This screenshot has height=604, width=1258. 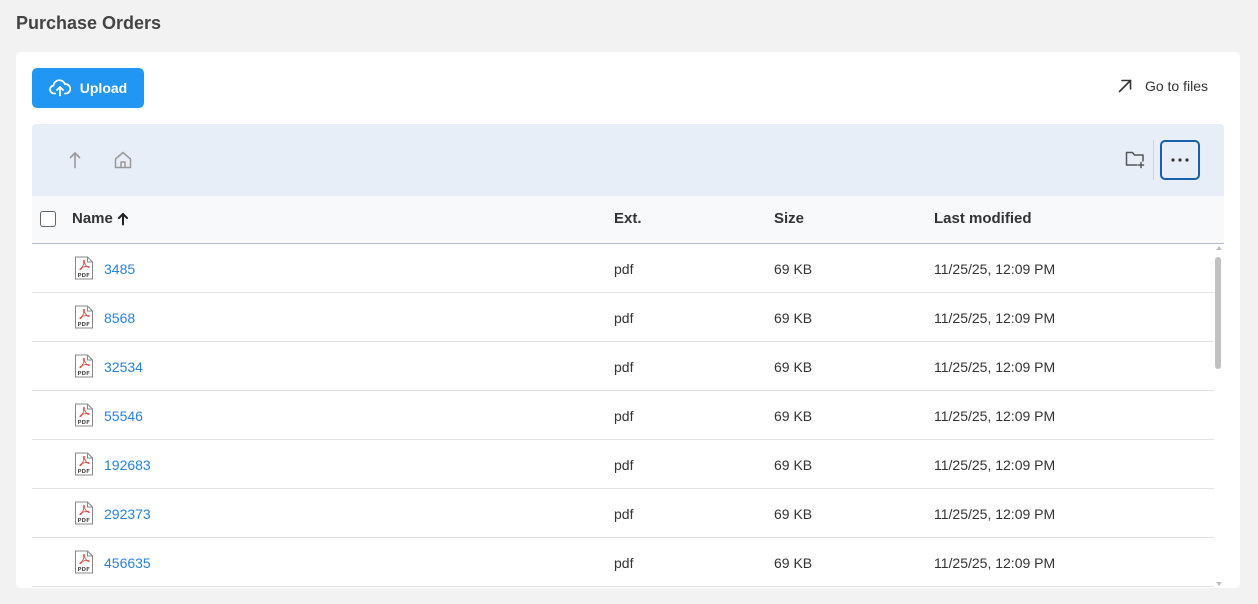 What do you see at coordinates (119, 318) in the screenshot?
I see `file-name-link: 8568` at bounding box center [119, 318].